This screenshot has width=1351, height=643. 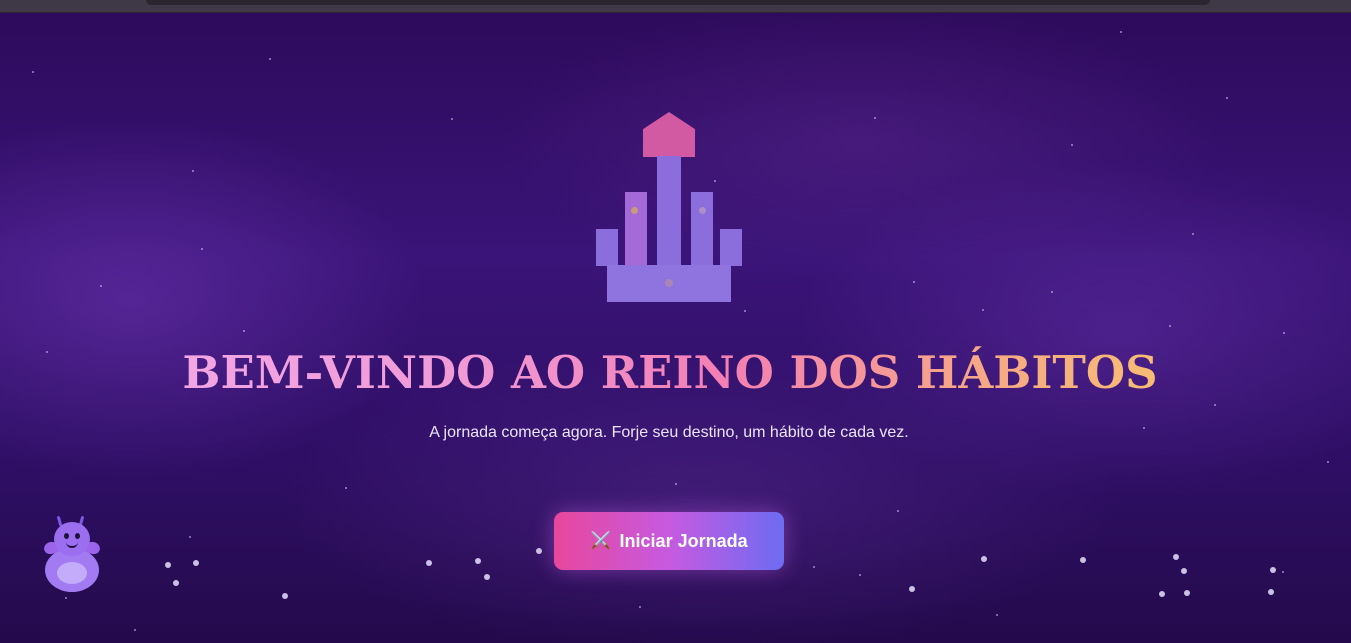 What do you see at coordinates (607, 247) in the screenshot?
I see `castle-left-wall` at bounding box center [607, 247].